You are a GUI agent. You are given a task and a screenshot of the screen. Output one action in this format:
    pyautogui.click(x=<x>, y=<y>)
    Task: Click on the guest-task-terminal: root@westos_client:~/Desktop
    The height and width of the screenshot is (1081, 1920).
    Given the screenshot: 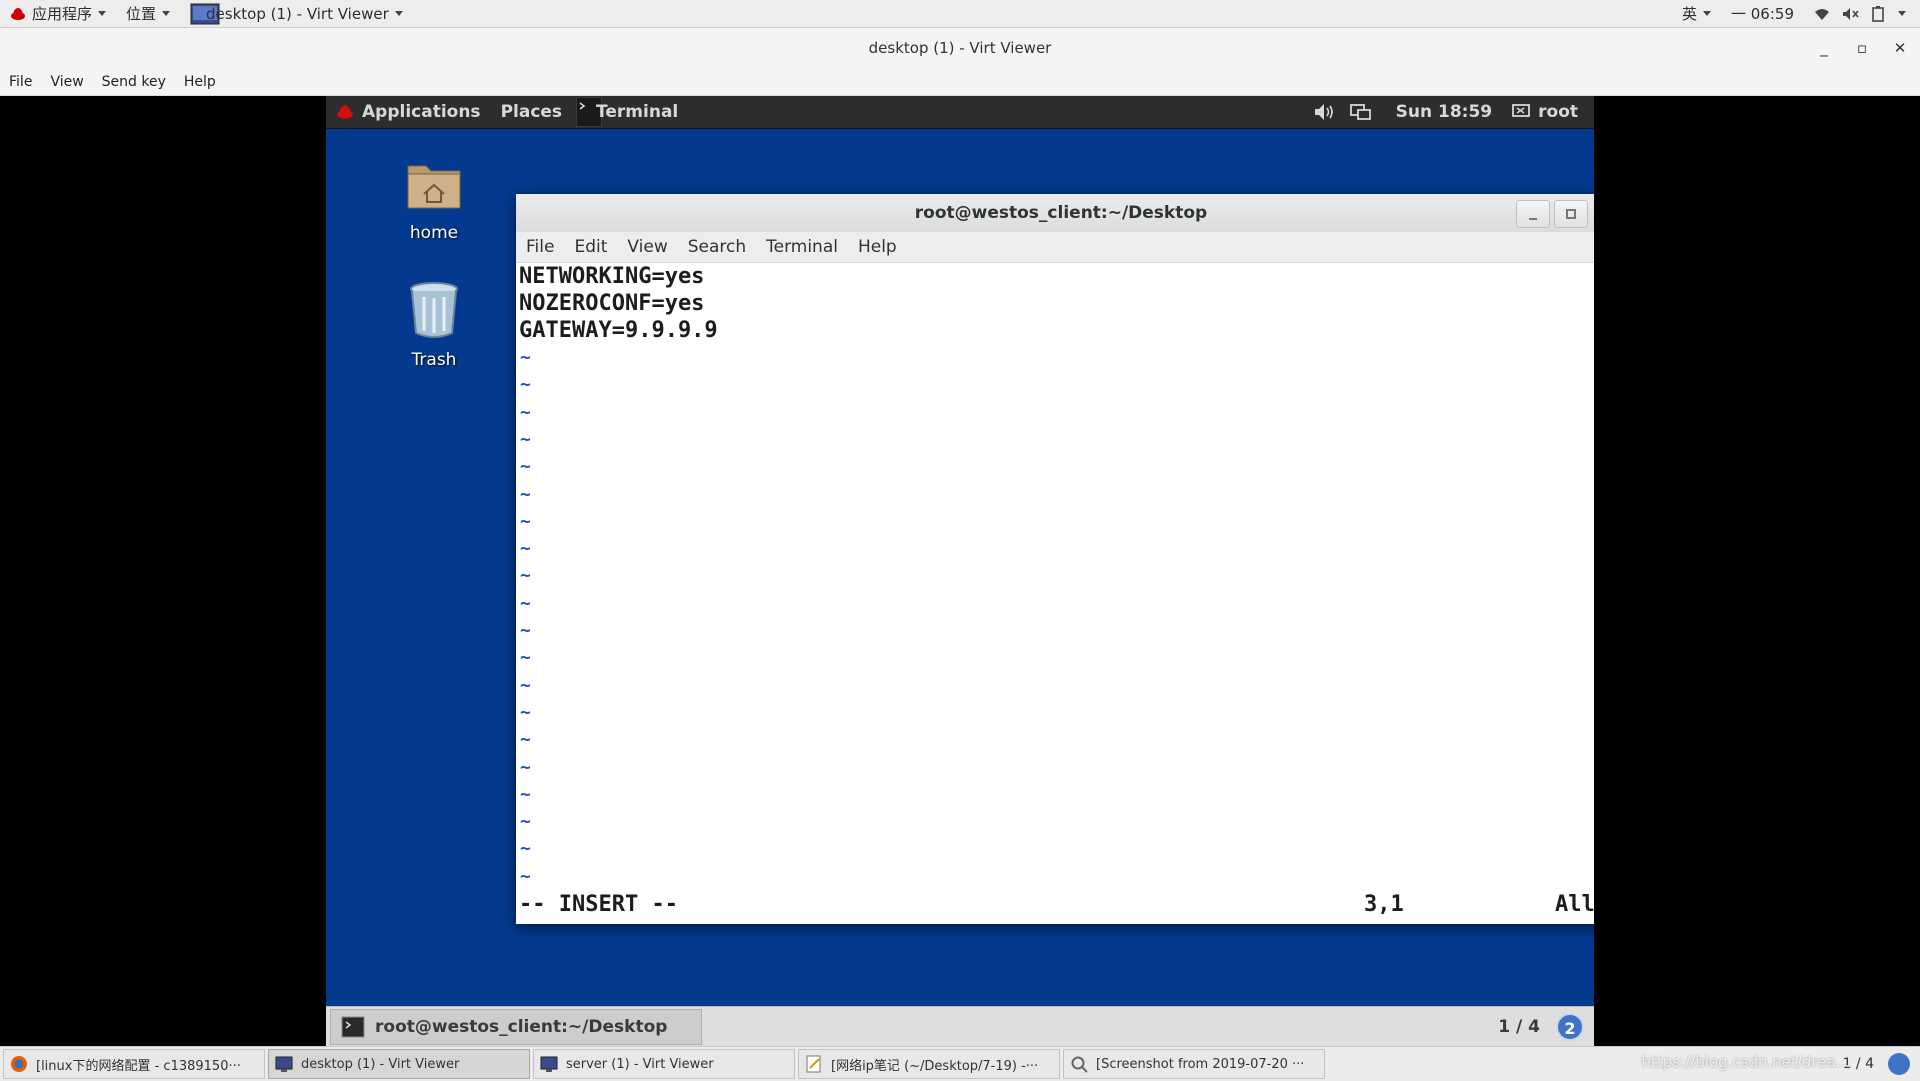 What is the action you would take?
    pyautogui.click(x=516, y=1027)
    